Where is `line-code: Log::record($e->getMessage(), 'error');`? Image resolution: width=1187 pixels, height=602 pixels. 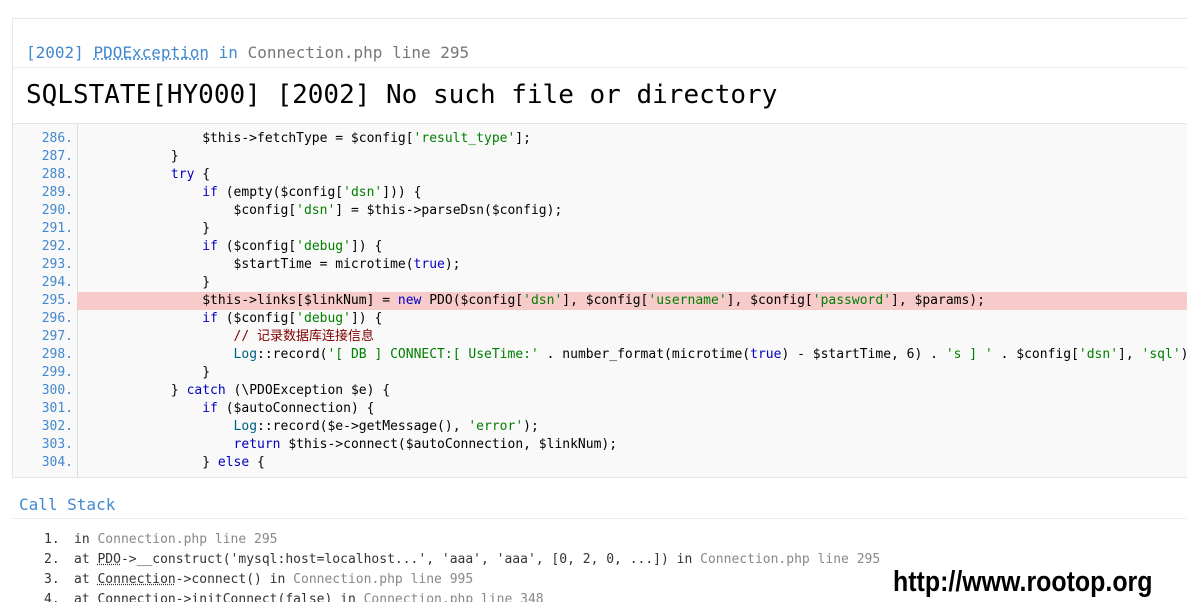
line-code: Log::record($e->getMessage(), 'error'); is located at coordinates (386, 426).